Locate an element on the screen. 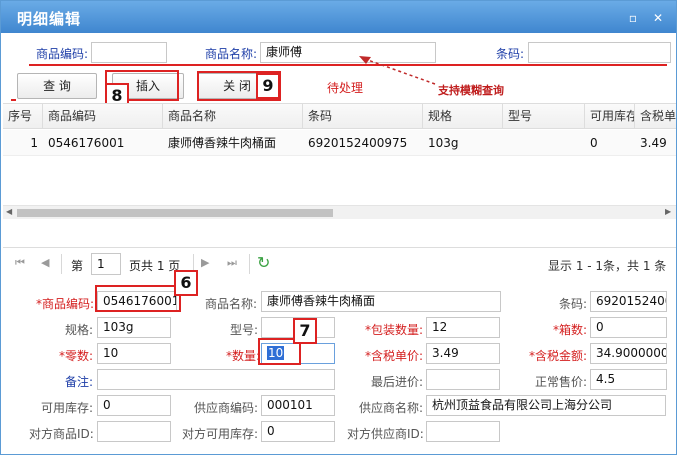  grid-horizontal-scrollbar: ◀ ▶ is located at coordinates (339, 212).